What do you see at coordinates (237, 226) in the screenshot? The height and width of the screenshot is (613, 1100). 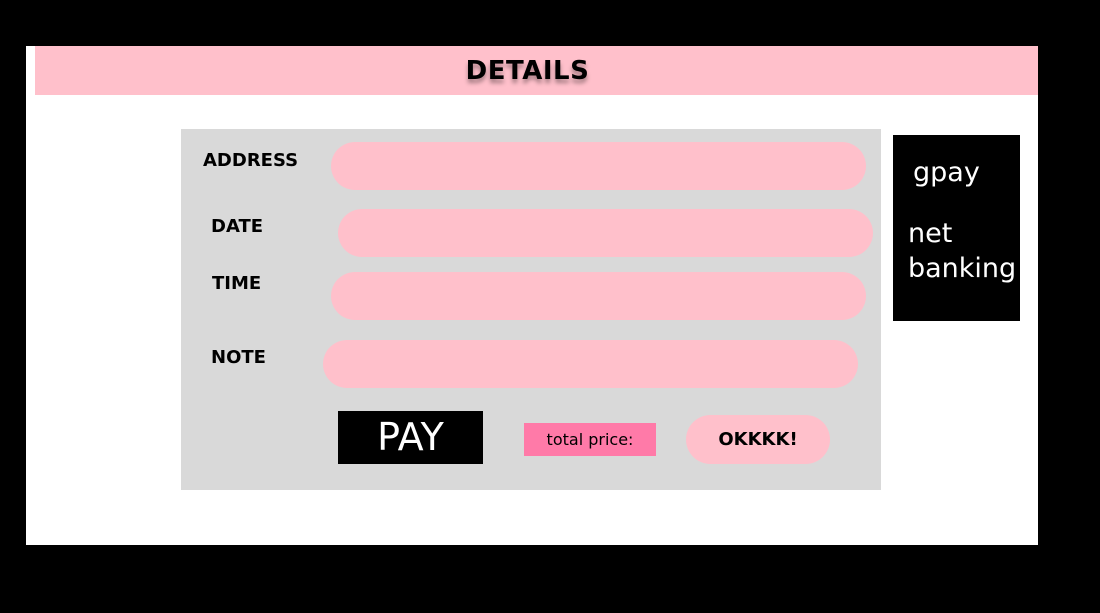 I see `date-label: DATE` at bounding box center [237, 226].